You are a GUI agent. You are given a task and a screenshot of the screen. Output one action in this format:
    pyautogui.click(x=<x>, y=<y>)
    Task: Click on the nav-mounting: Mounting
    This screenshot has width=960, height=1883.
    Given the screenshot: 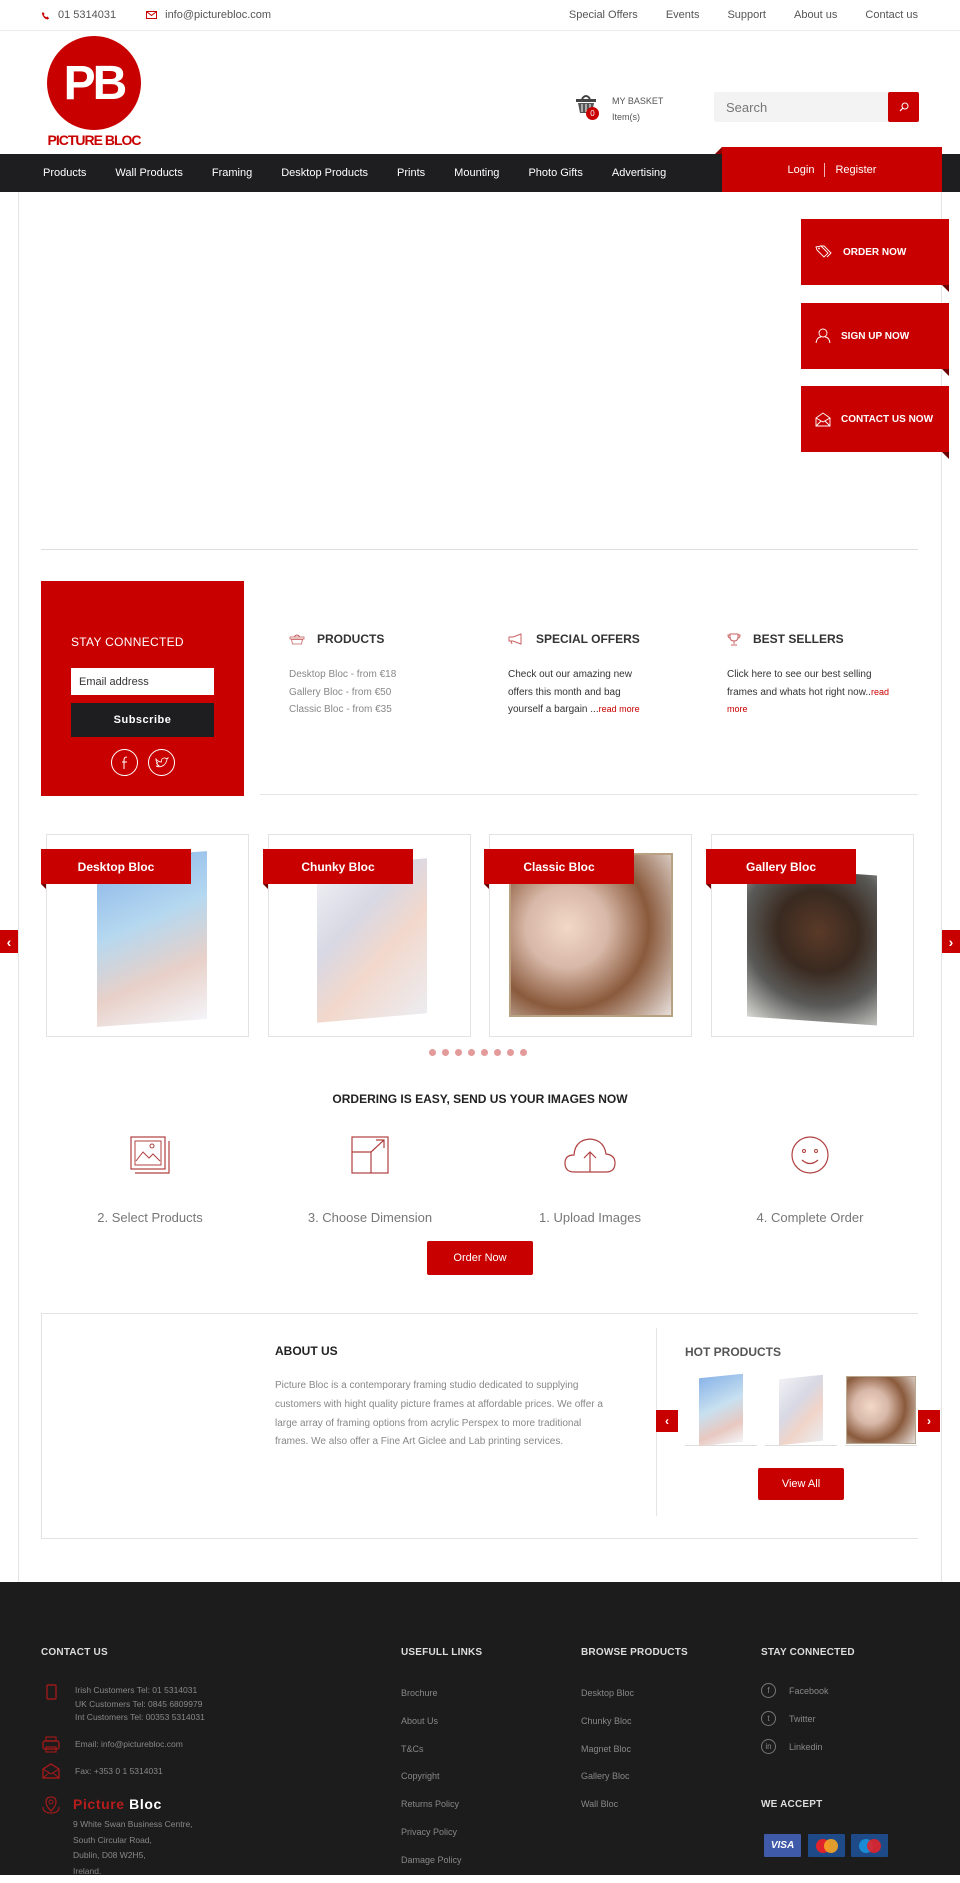 What is the action you would take?
    pyautogui.click(x=476, y=173)
    